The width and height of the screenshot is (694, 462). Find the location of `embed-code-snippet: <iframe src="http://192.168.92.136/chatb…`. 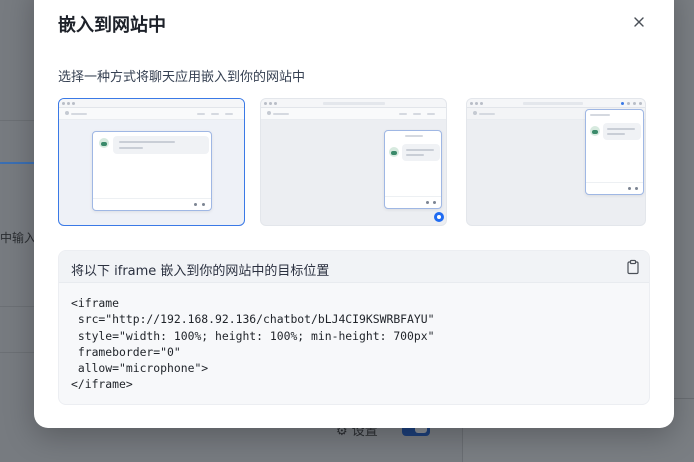

embed-code-snippet: <iframe src="http://192.168.92.136/chatb… is located at coordinates (252, 344).